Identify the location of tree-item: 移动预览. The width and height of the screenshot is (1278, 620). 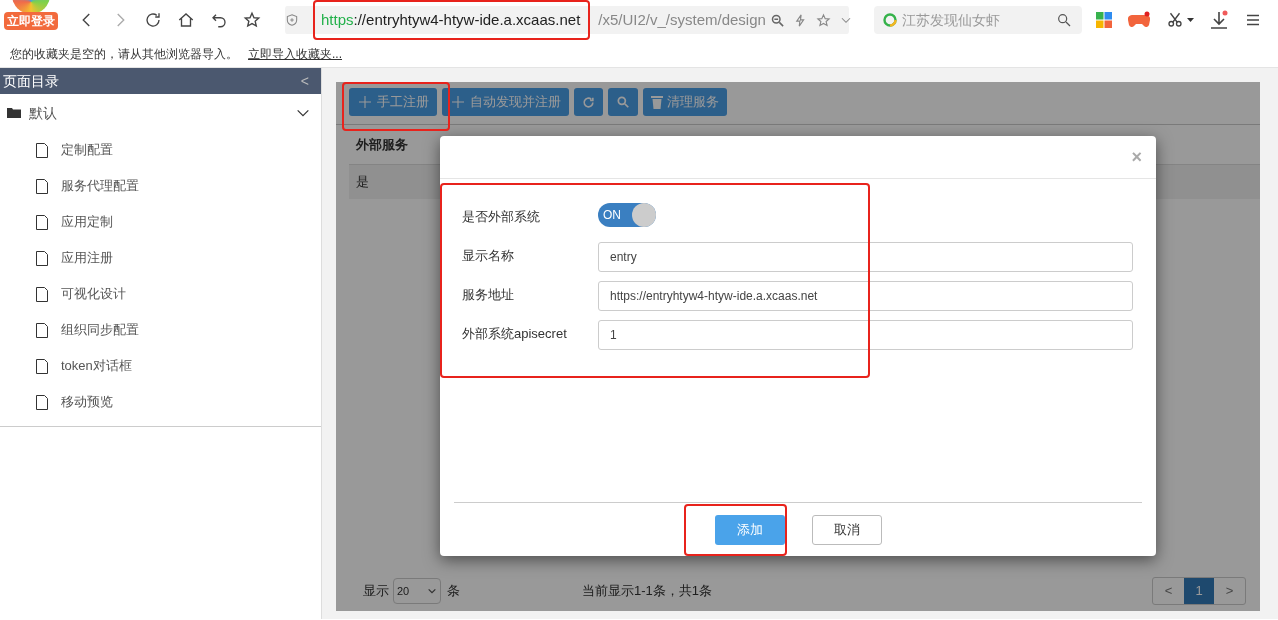
(160, 402).